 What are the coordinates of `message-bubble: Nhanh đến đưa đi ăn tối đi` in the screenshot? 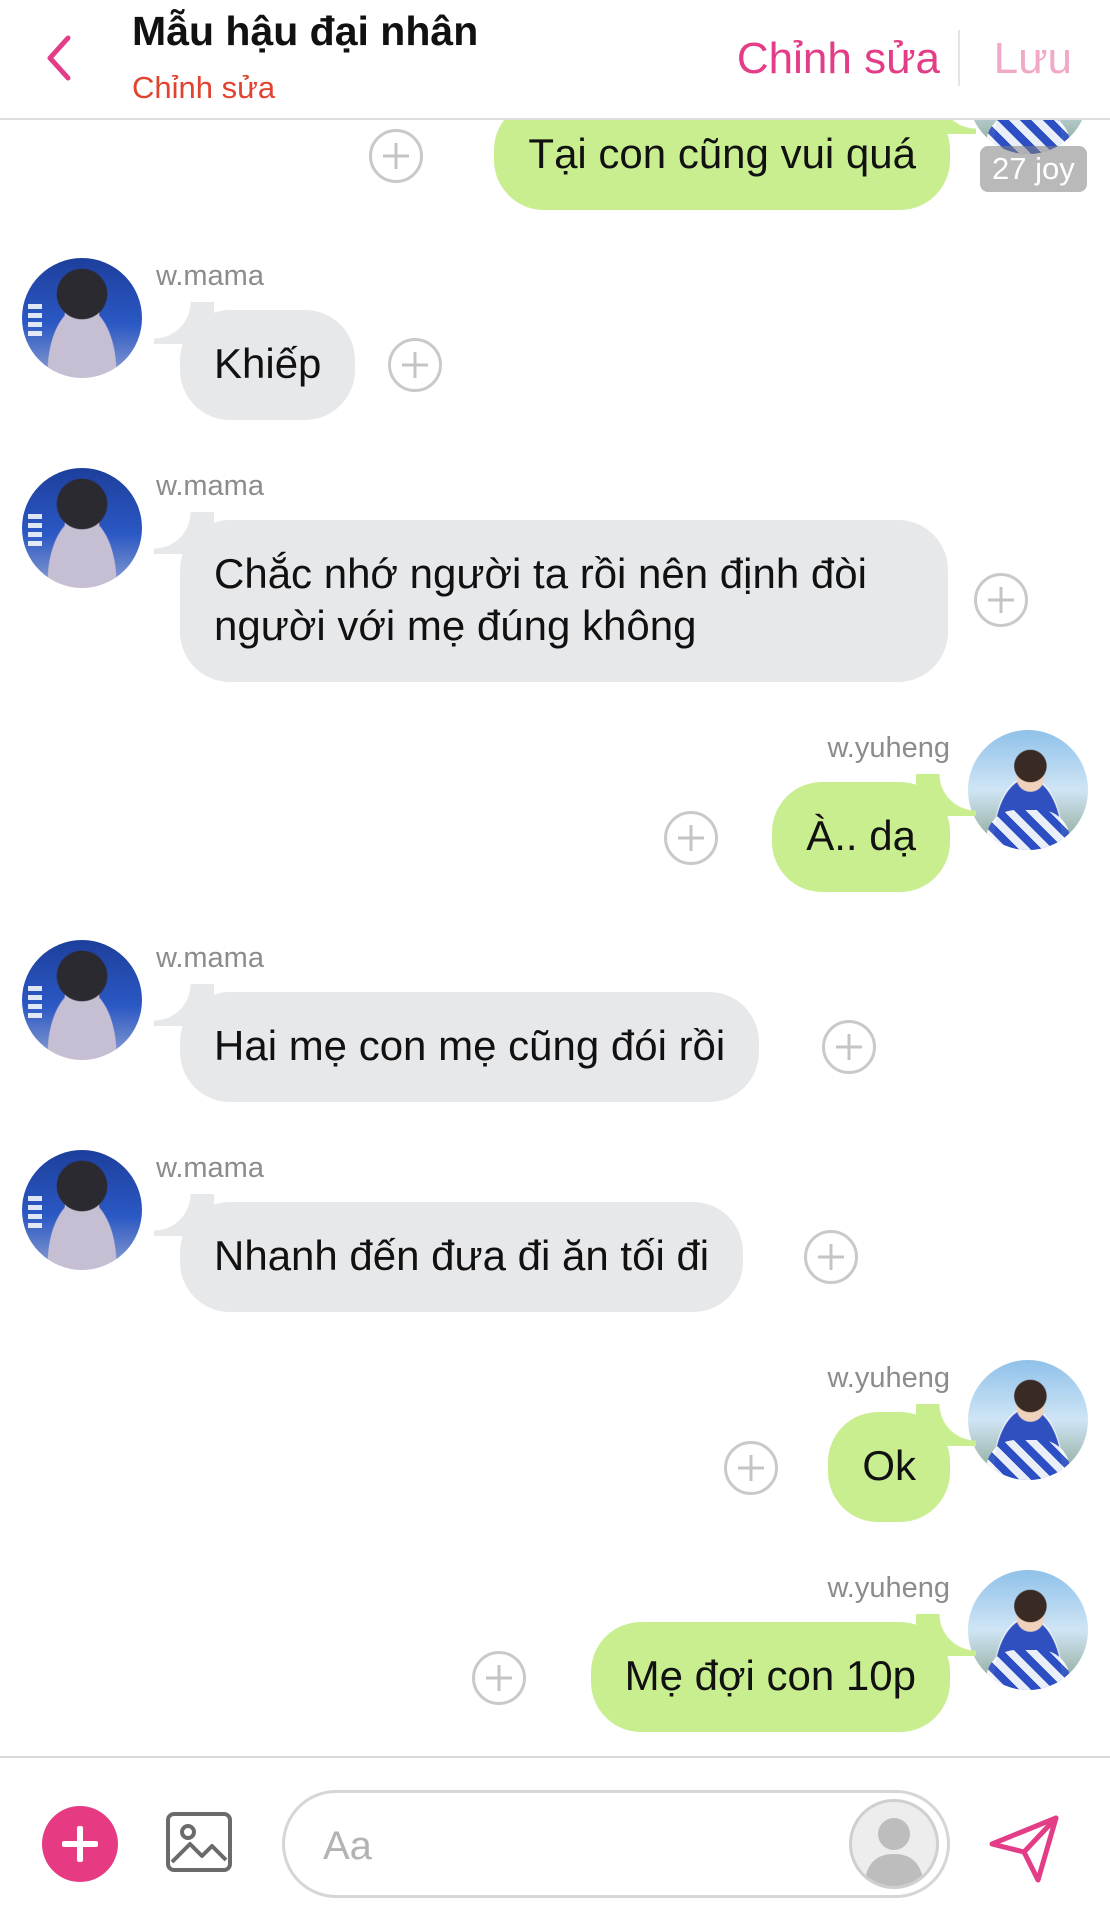 It's located at (448, 1253).